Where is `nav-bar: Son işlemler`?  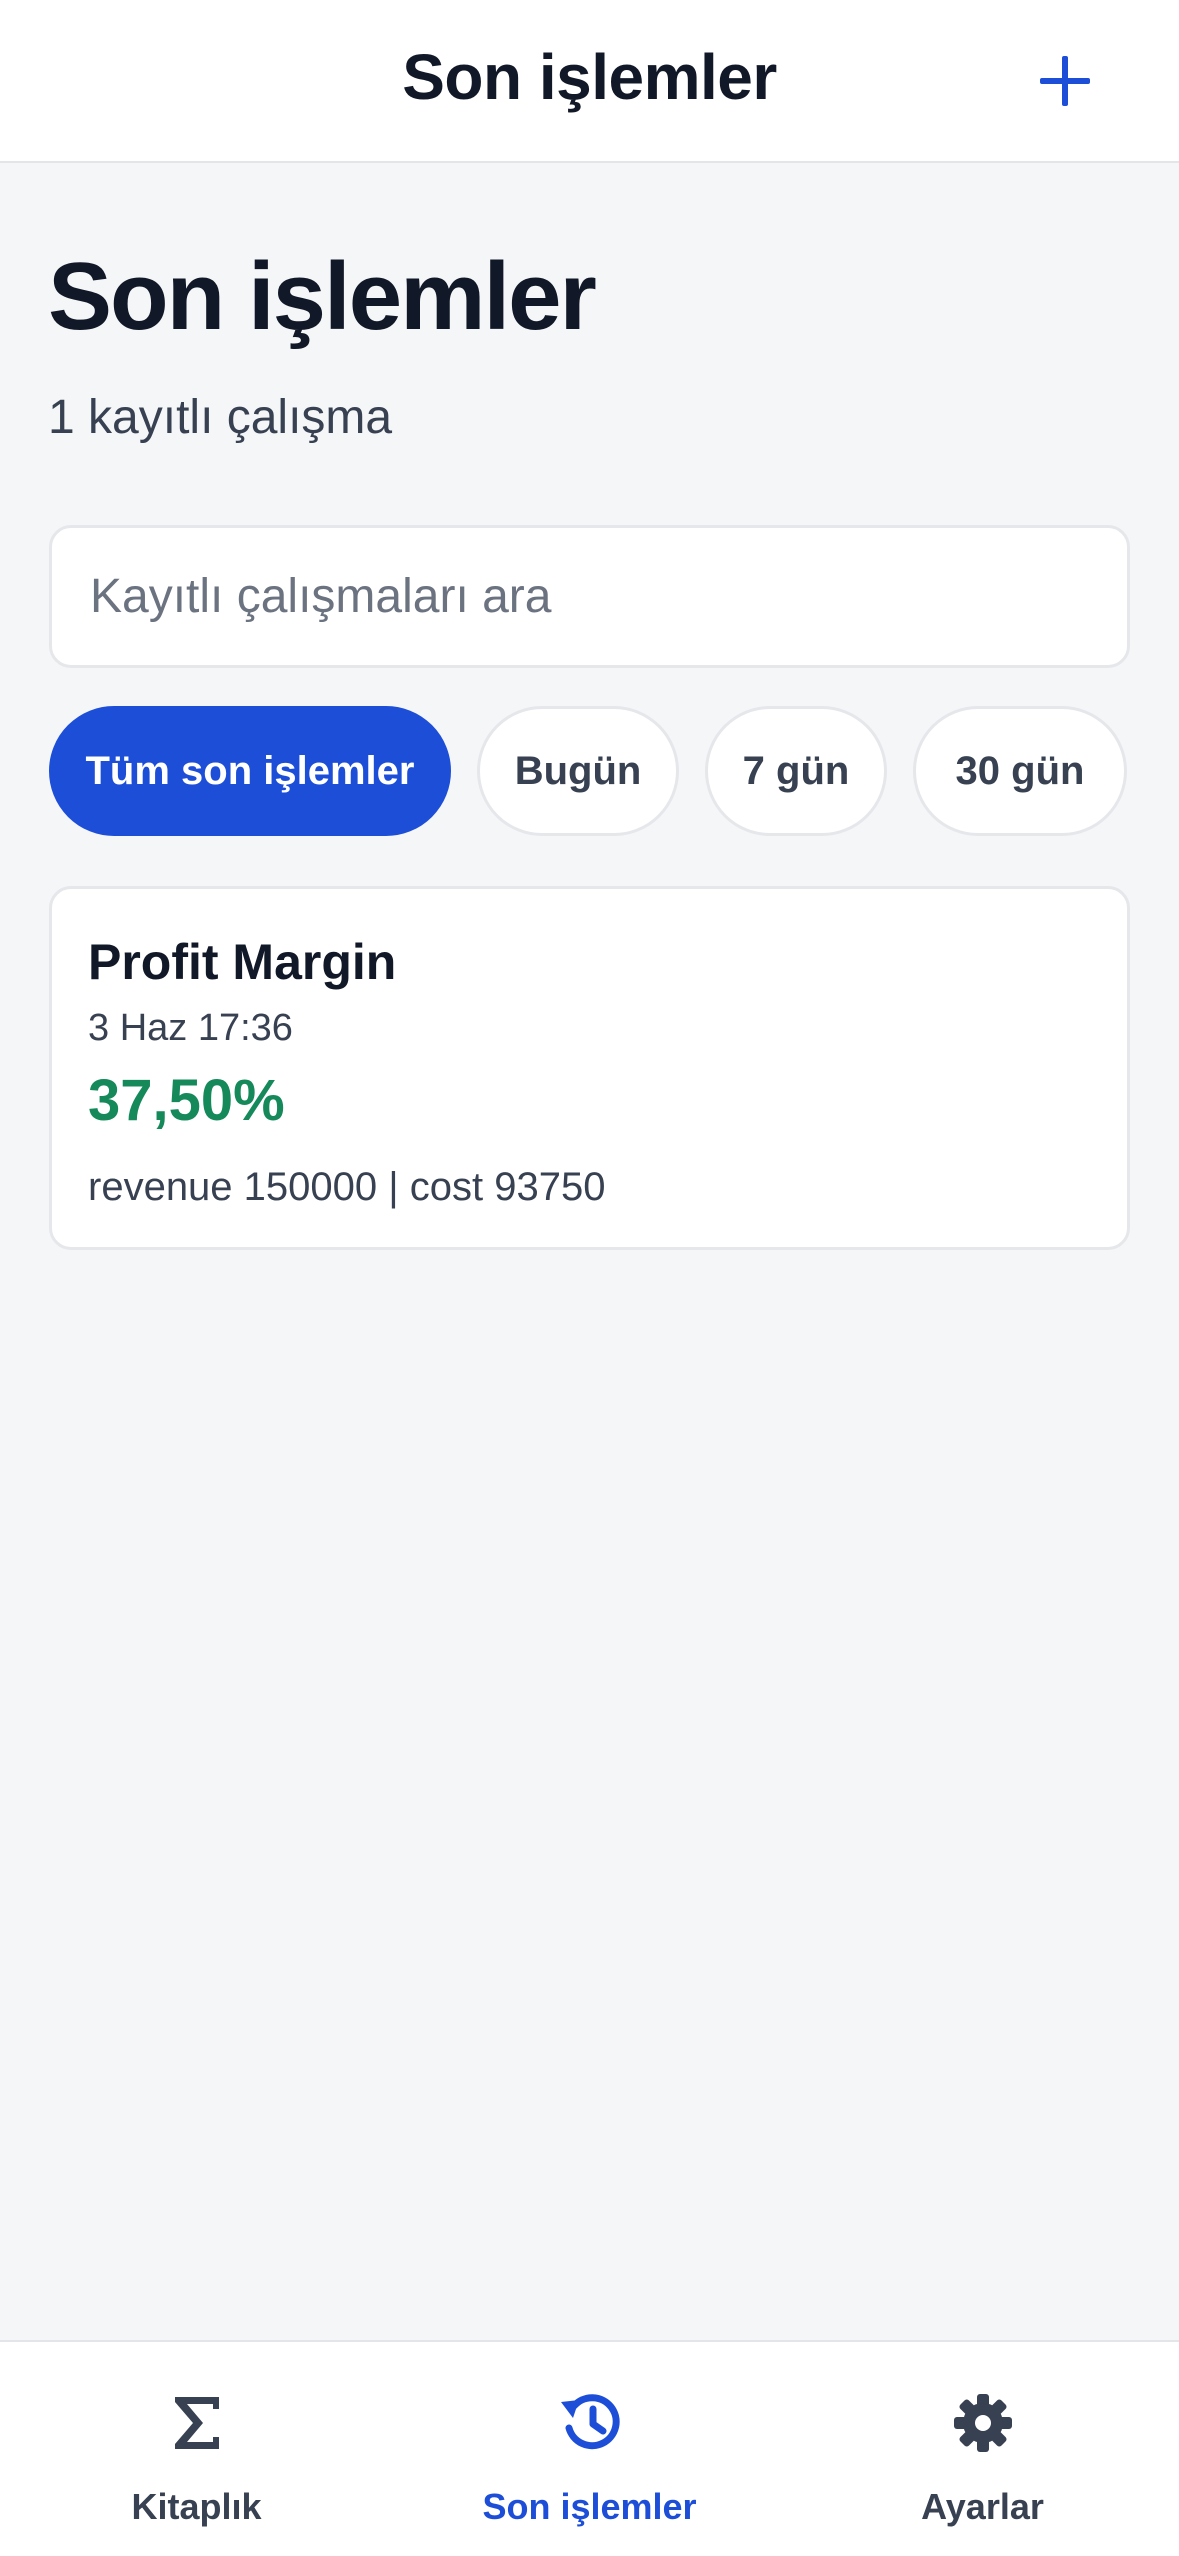 nav-bar: Son işlemler is located at coordinates (589, 81).